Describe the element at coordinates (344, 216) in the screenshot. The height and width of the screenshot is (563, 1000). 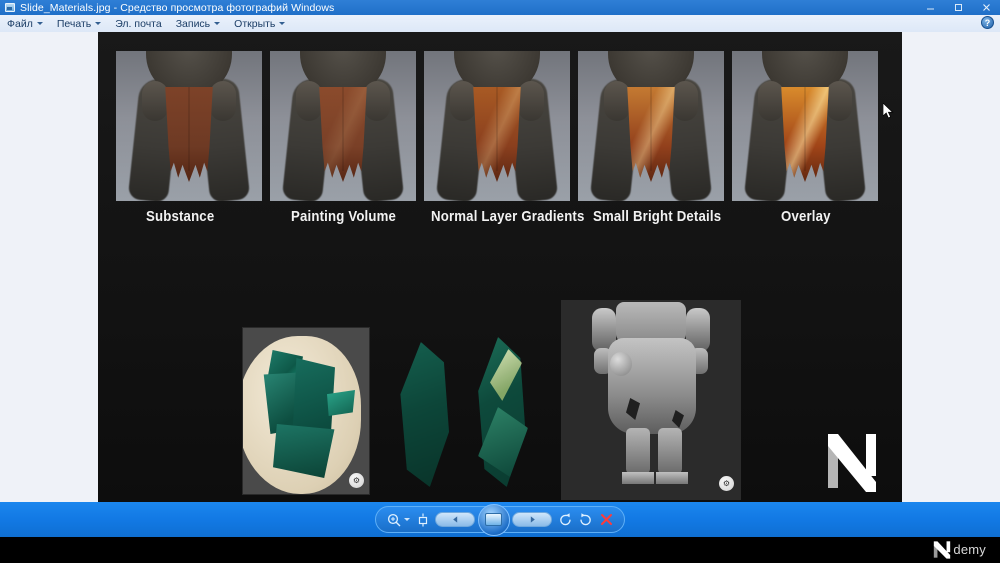
I see `render-label: Painting Volume` at that location.